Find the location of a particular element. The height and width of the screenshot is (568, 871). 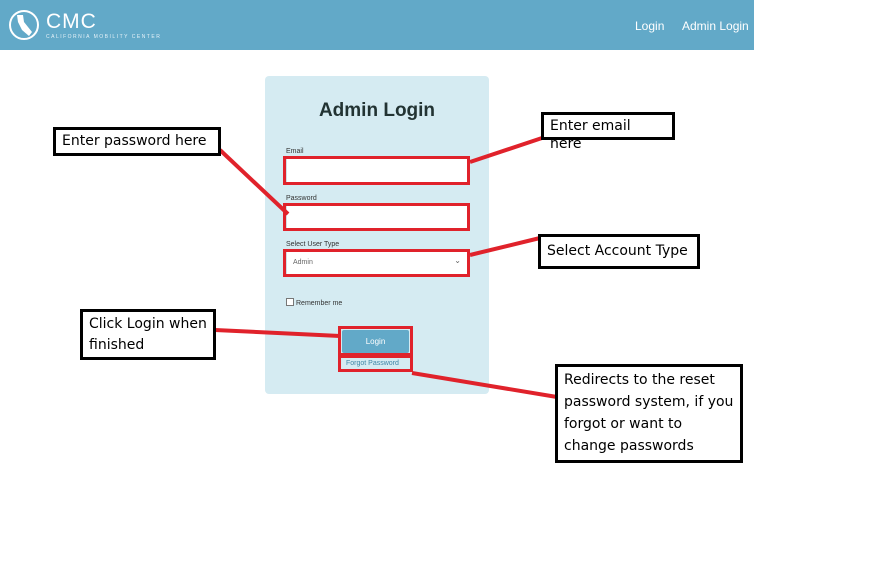

login-connector is located at coordinates (277, 333).